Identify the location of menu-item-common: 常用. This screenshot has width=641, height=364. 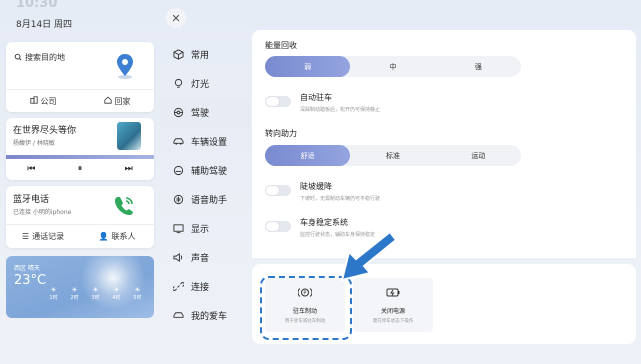
(205, 54).